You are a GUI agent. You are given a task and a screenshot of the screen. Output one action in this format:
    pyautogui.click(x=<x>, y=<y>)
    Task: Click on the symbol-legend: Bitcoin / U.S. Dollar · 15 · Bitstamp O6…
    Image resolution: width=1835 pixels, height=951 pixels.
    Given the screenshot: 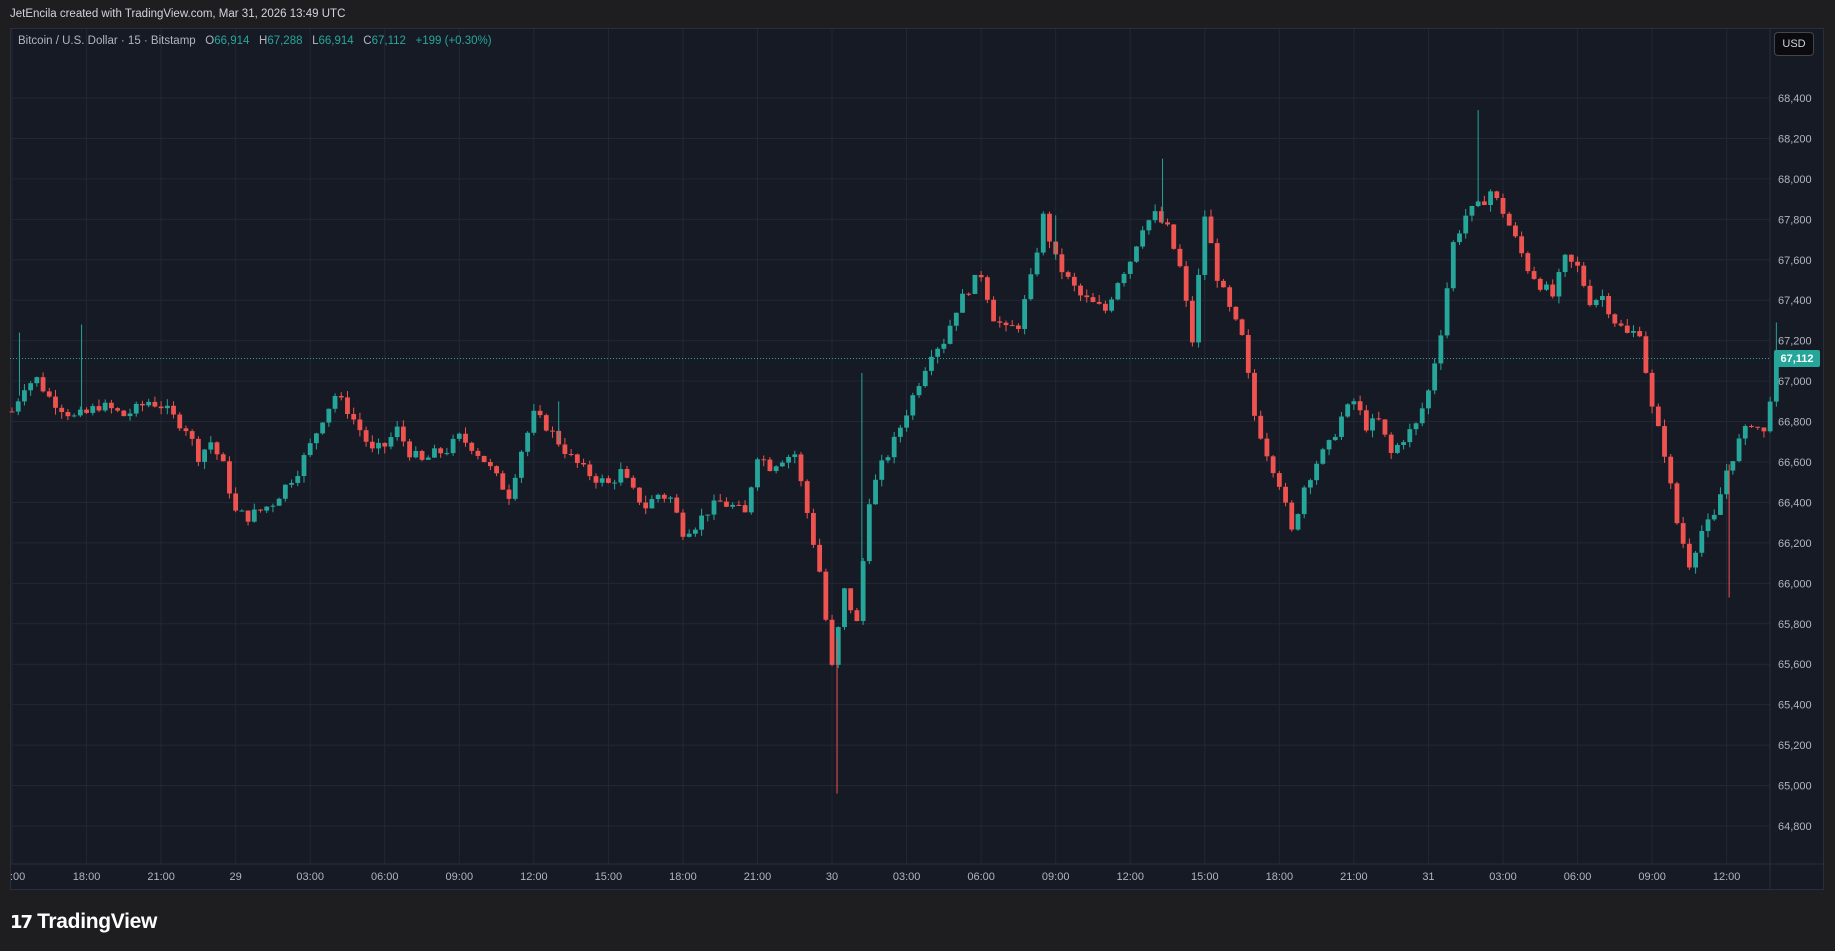 What is the action you would take?
    pyautogui.click(x=255, y=41)
    